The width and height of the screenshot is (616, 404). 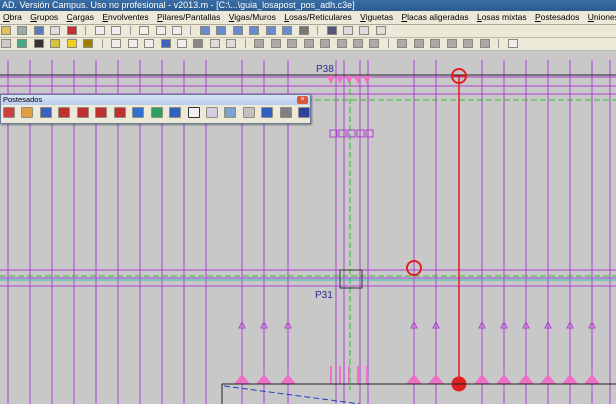 What do you see at coordinates (292, 43) in the screenshot?
I see `align-3-icon` at bounding box center [292, 43].